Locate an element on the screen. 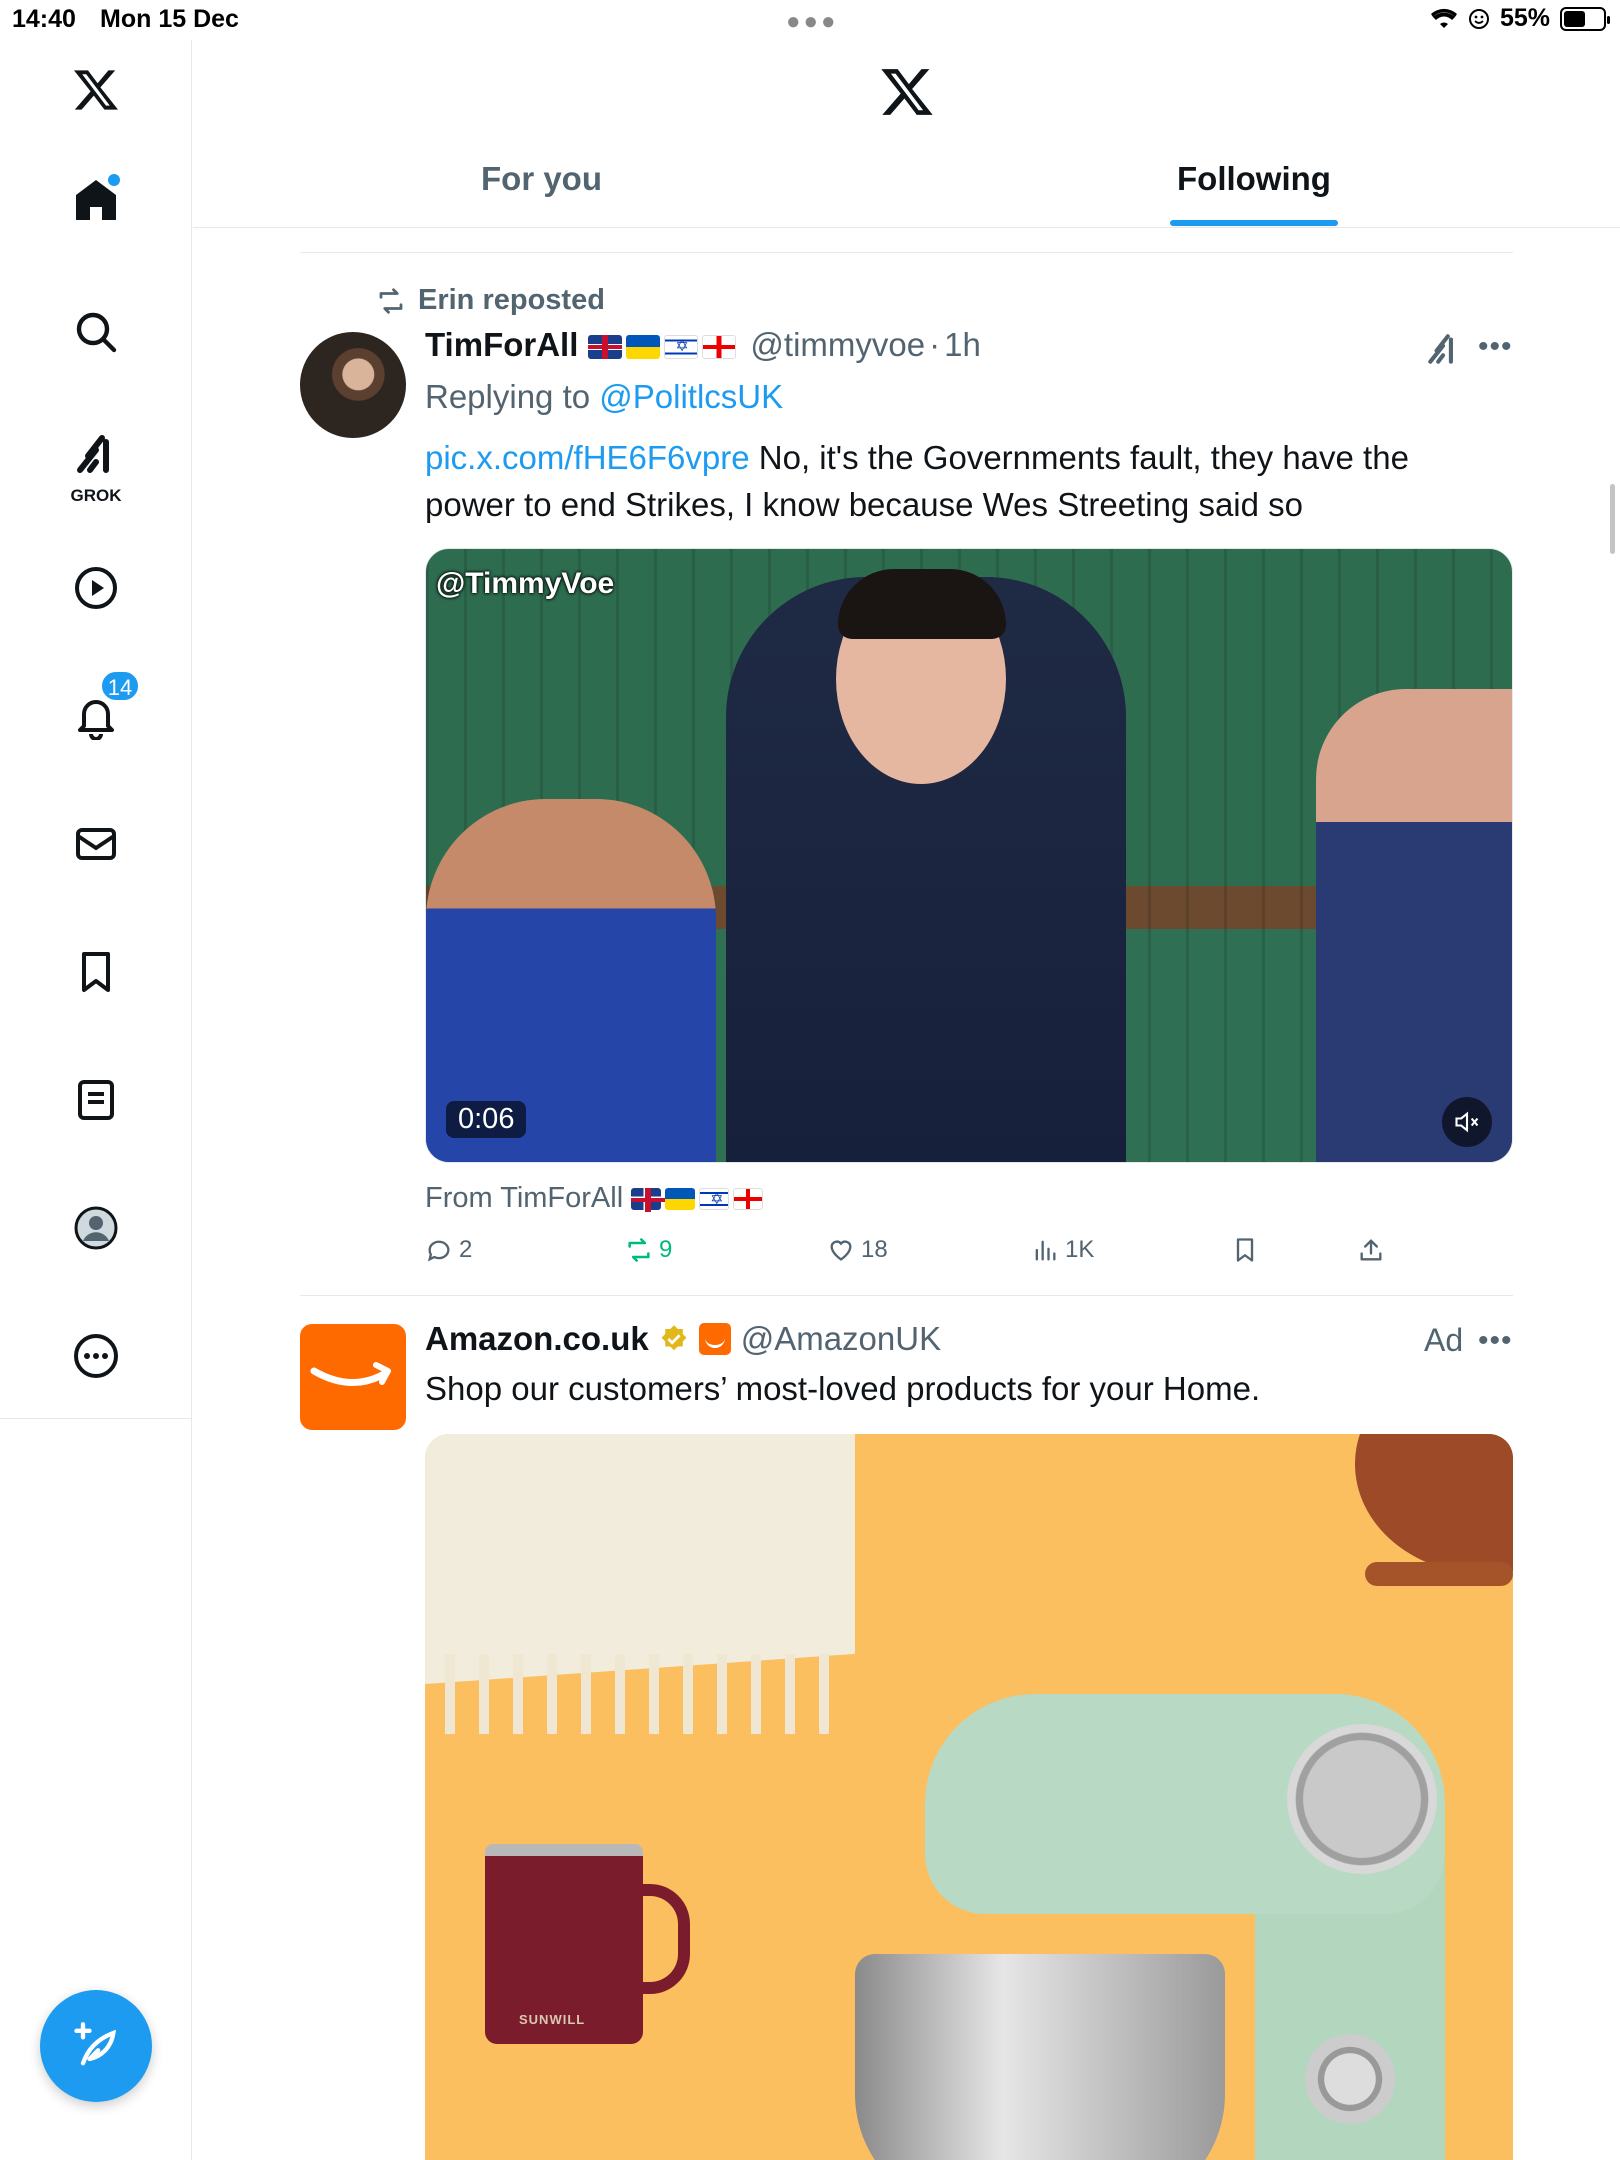 Image resolution: width=1620 pixels, height=2160 pixels. ad-more-options-icon: ••• is located at coordinates (1495, 1341).